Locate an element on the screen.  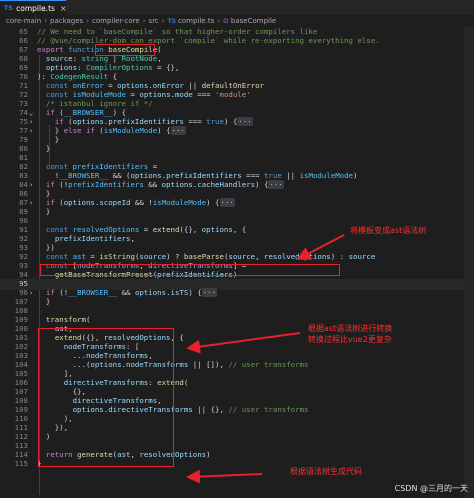
highlight-box-transform is located at coordinates (106, 397).